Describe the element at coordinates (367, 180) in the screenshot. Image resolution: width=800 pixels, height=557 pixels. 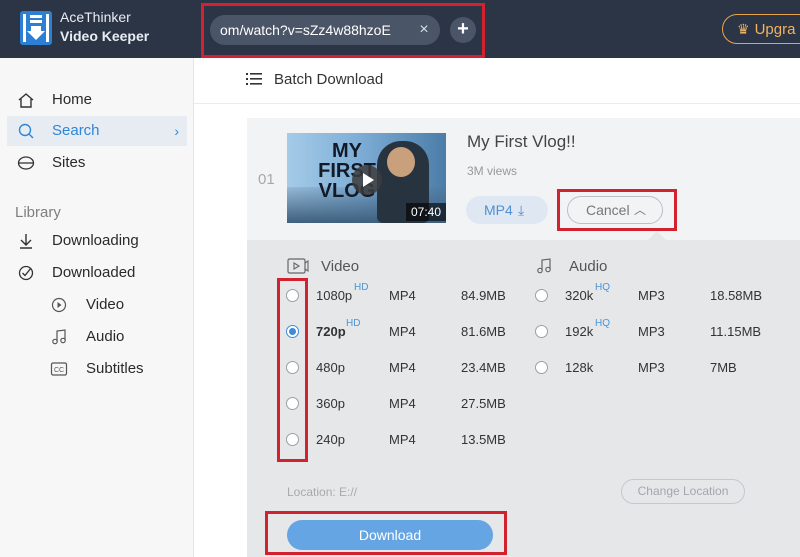
I see `play-icon` at that location.